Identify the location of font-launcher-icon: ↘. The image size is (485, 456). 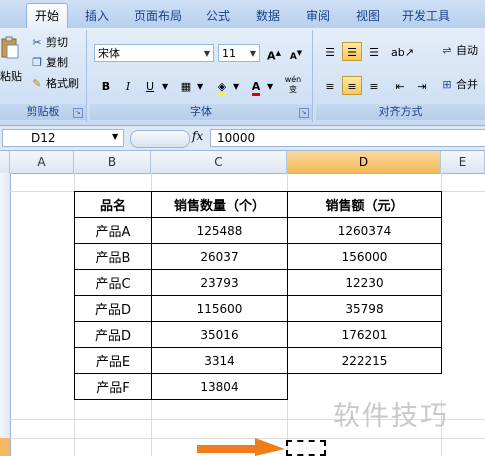
(304, 113).